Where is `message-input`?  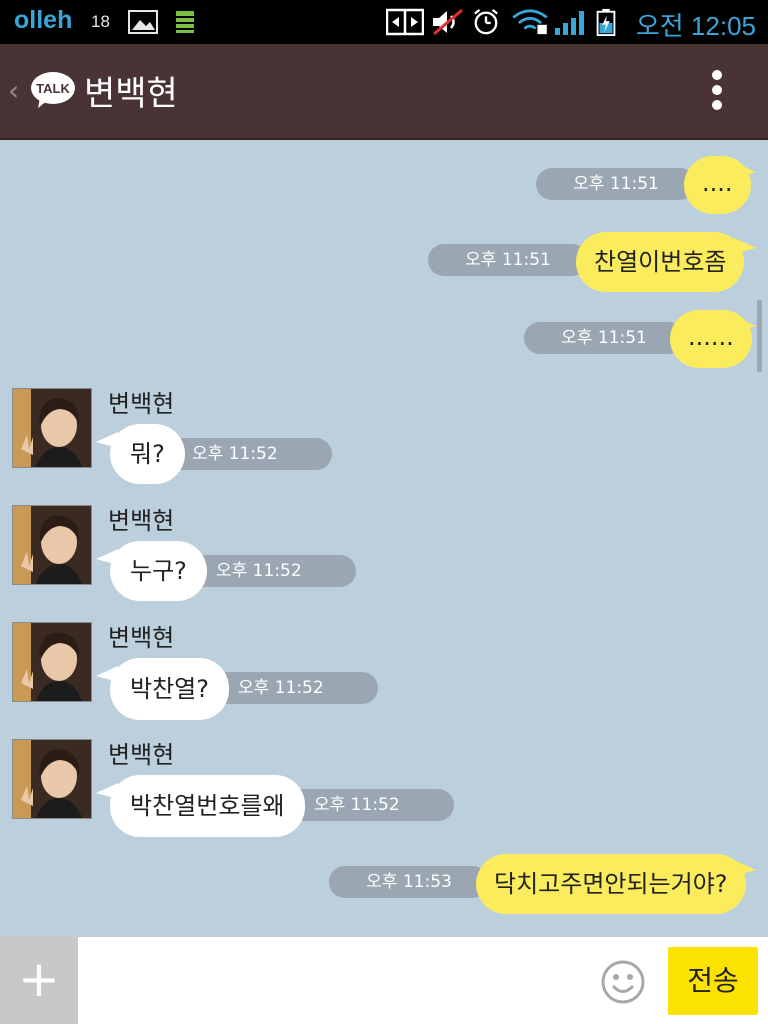
message-input is located at coordinates (335, 981).